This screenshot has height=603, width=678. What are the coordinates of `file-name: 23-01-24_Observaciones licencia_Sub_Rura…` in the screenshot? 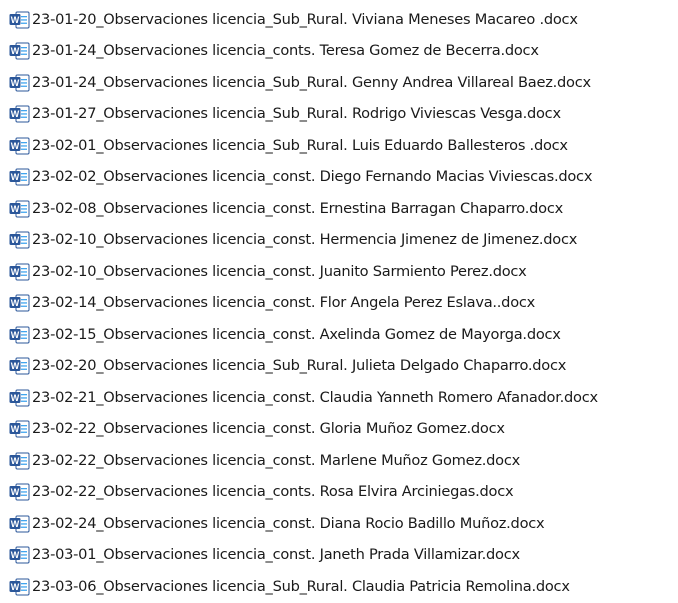 It's located at (311, 82).